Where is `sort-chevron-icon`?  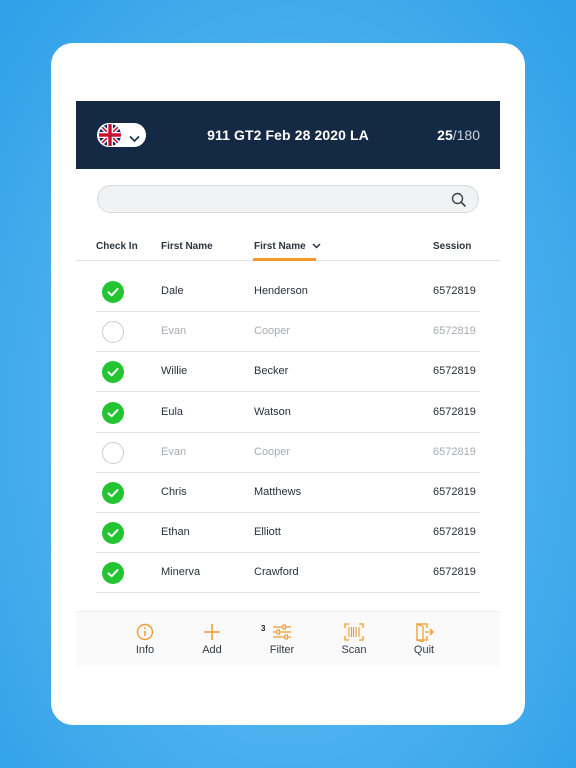 sort-chevron-icon is located at coordinates (316, 246).